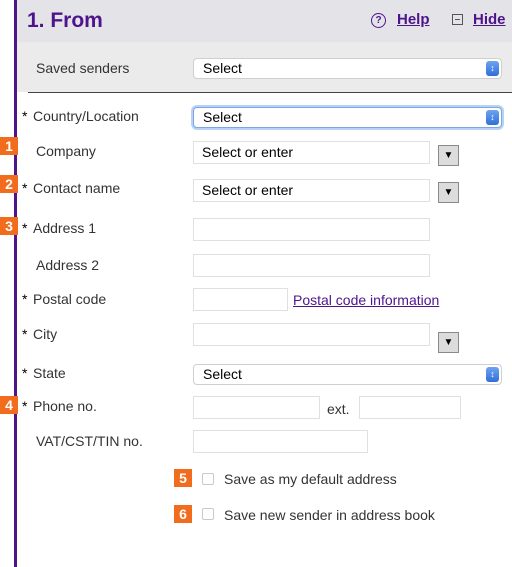  I want to click on contact-name-placeholder: Select or enter, so click(248, 190).